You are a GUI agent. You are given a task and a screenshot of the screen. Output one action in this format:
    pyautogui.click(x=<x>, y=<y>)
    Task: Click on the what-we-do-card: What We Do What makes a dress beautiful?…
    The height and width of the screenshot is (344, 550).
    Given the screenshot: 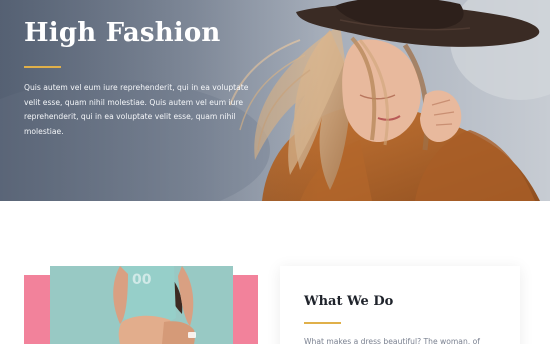 What is the action you would take?
    pyautogui.click(x=400, y=305)
    